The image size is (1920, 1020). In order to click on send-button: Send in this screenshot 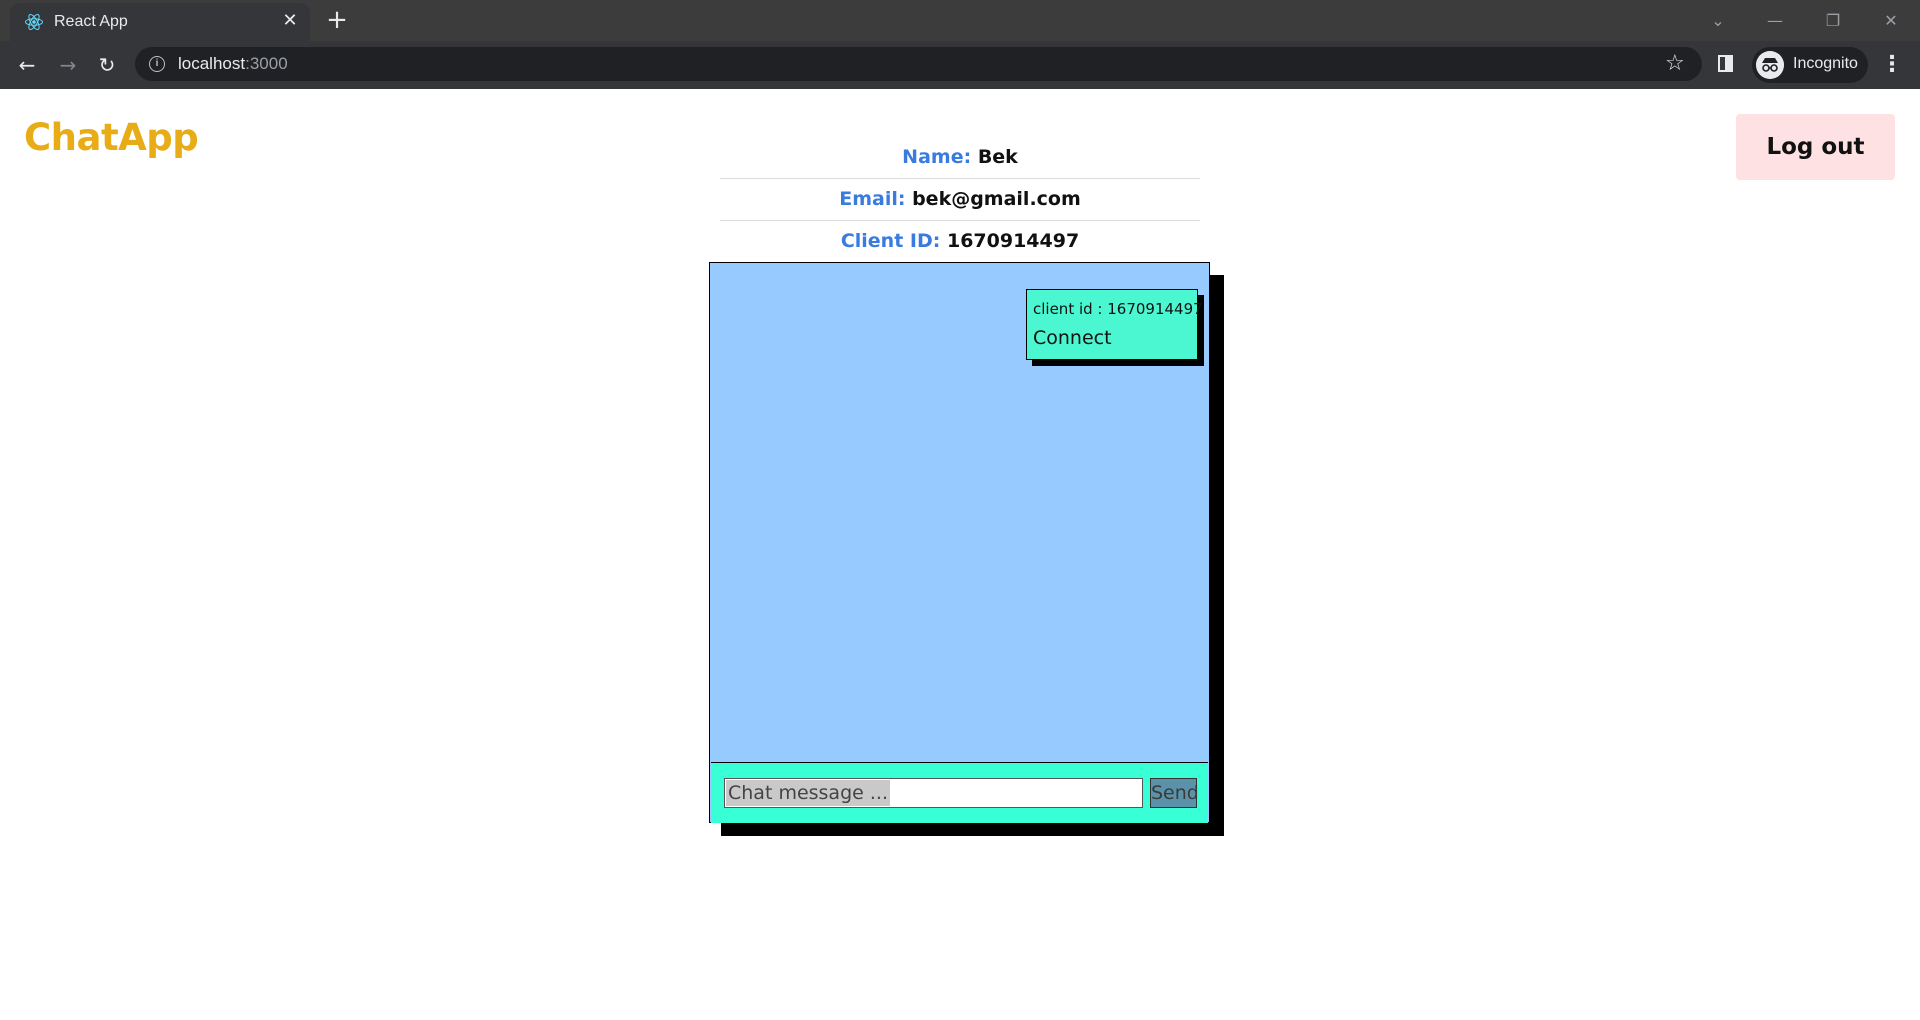, I will do `click(1174, 793)`.